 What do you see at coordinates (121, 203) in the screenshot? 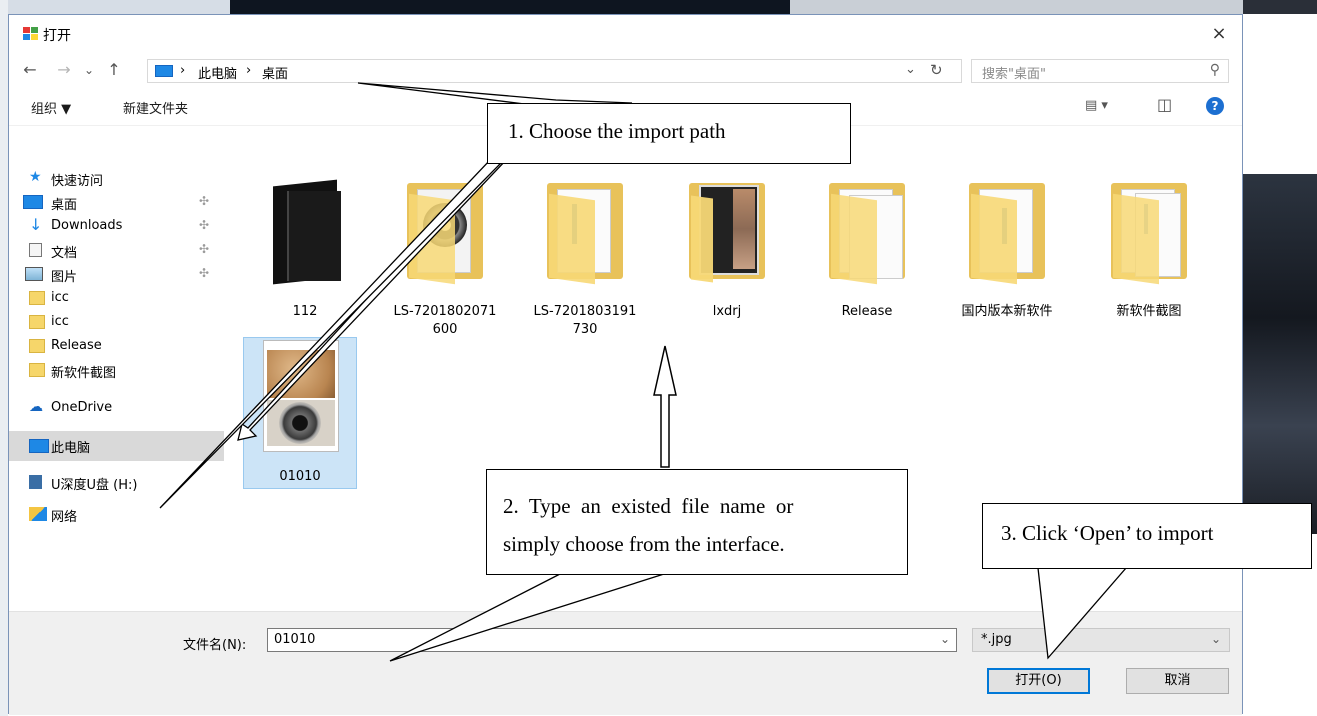
I see `sidebar-item-desktop: 桌面 ✣` at bounding box center [121, 203].